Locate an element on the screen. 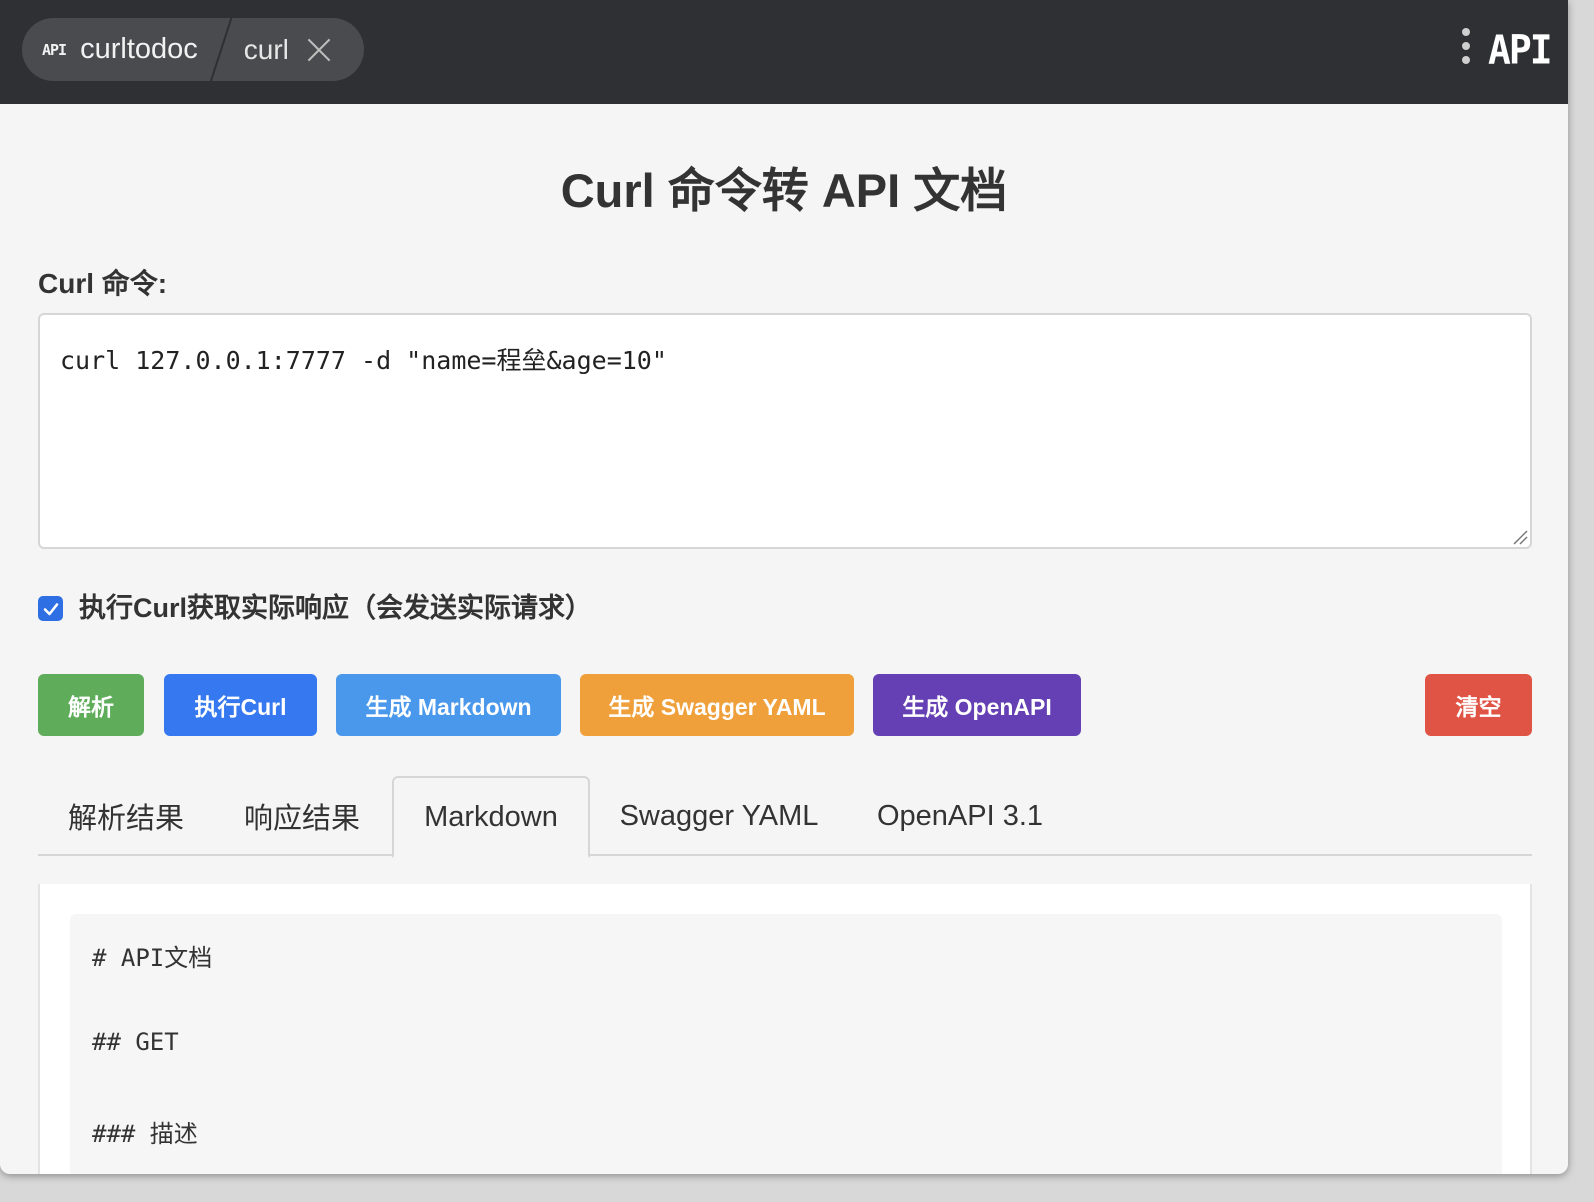  app-segment: API curltodoc is located at coordinates (116, 49).